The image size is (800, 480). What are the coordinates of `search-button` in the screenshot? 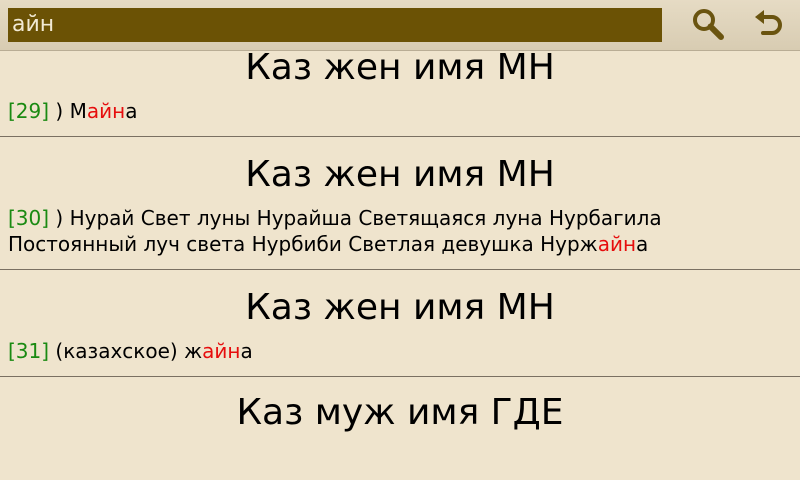 It's located at (708, 26).